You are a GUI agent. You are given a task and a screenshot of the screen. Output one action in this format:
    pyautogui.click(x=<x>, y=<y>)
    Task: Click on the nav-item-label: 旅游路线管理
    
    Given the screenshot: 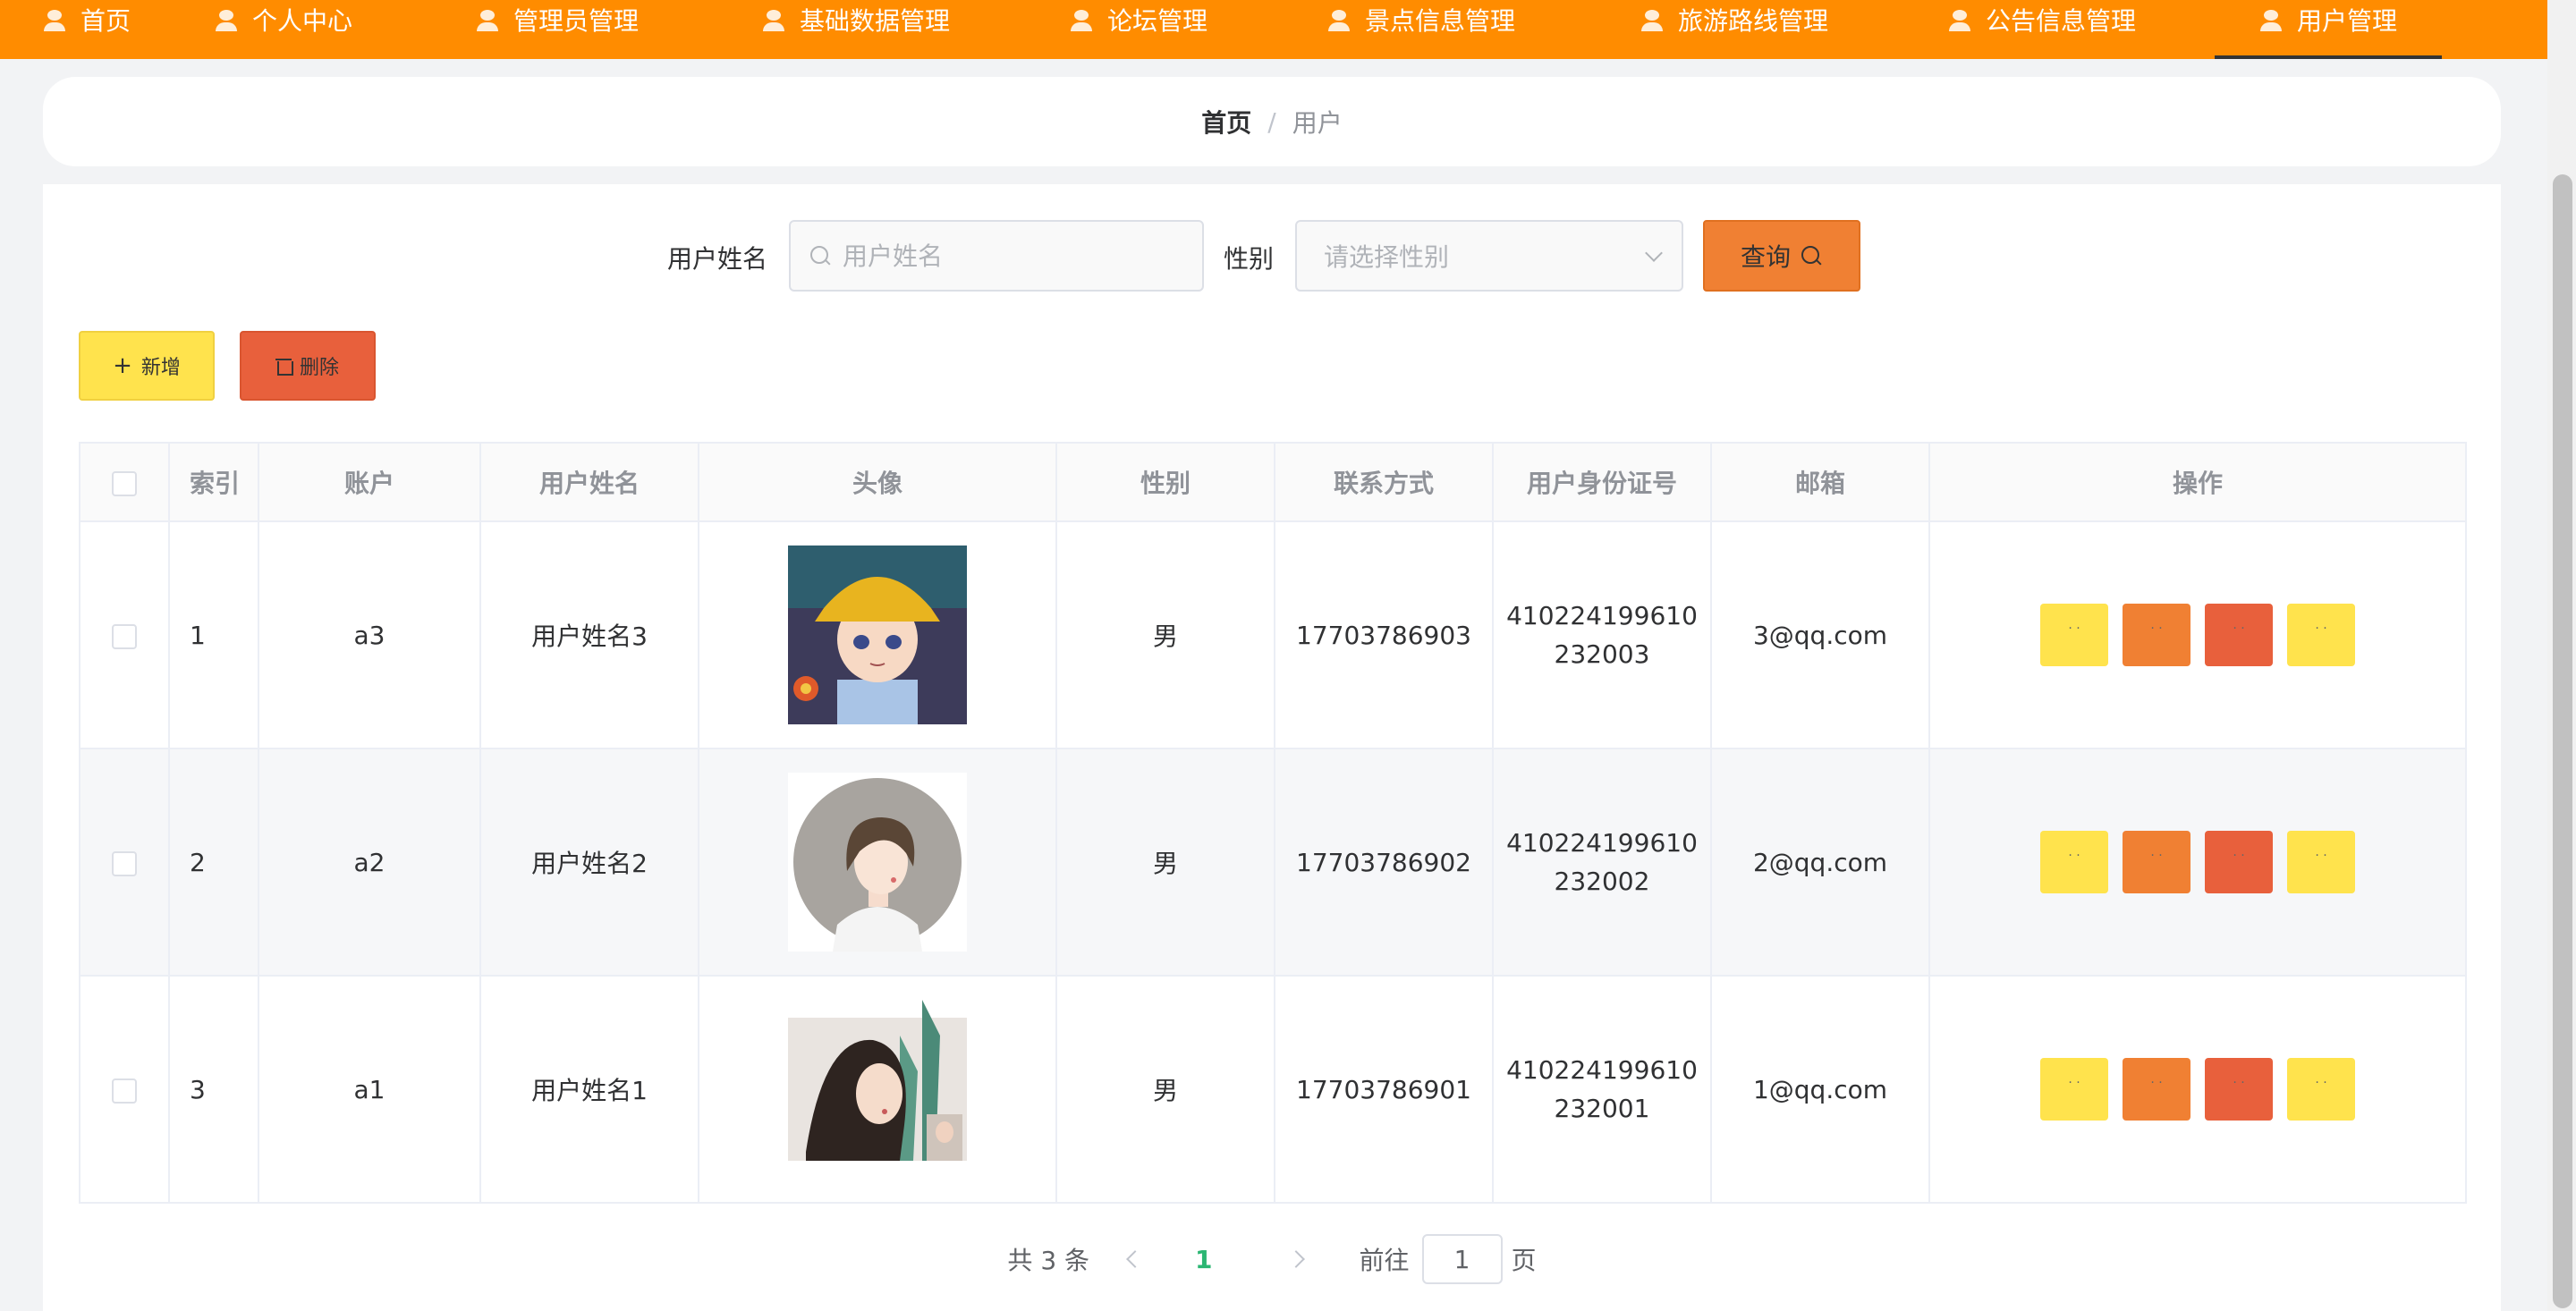 What is the action you would take?
    pyautogui.click(x=1753, y=21)
    